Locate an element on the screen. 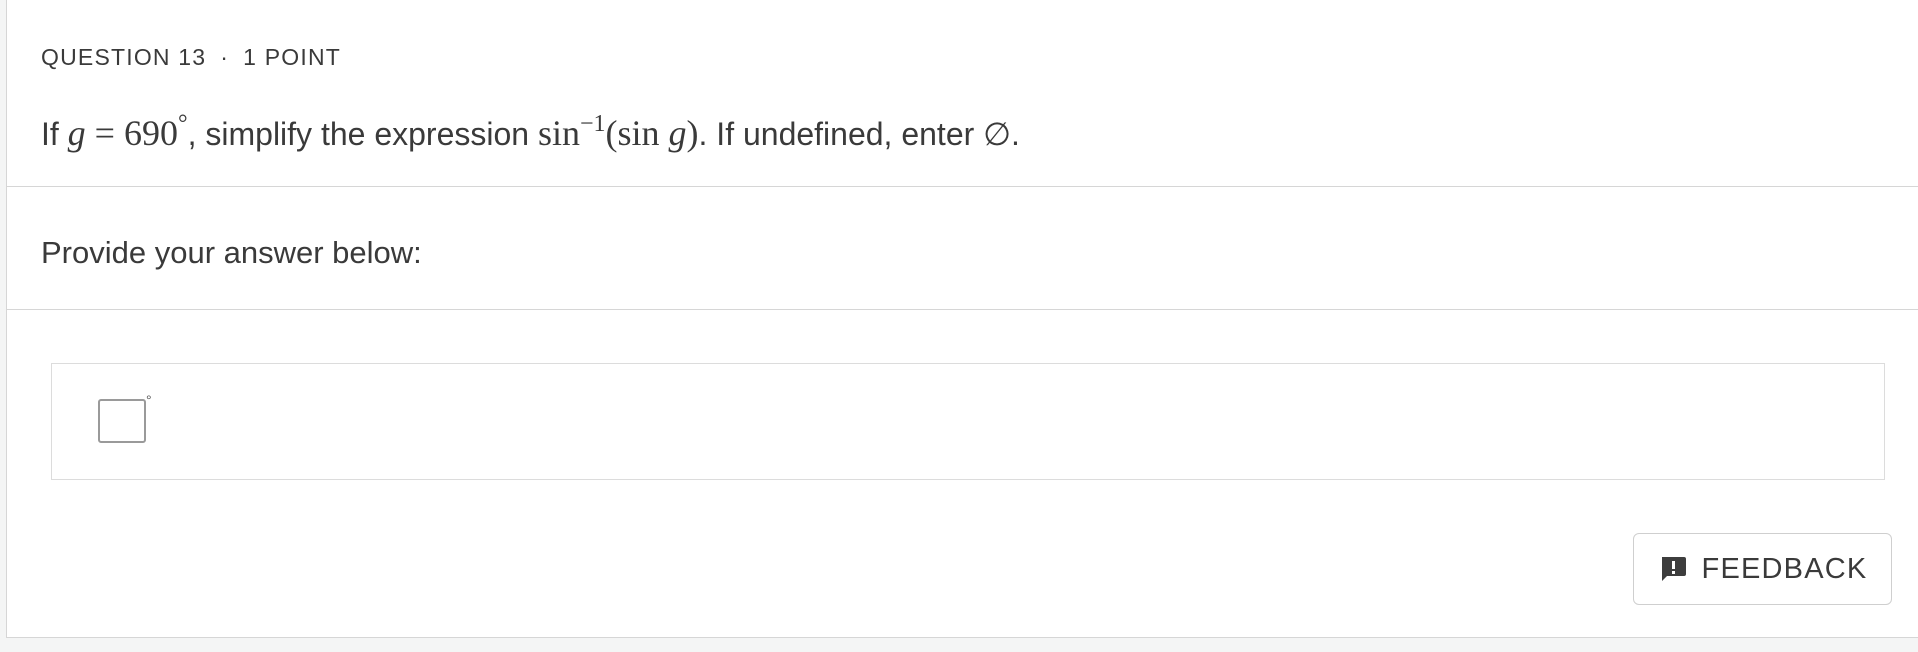 The height and width of the screenshot is (652, 1918). feedback-label: FEEDBACK is located at coordinates (1784, 568).